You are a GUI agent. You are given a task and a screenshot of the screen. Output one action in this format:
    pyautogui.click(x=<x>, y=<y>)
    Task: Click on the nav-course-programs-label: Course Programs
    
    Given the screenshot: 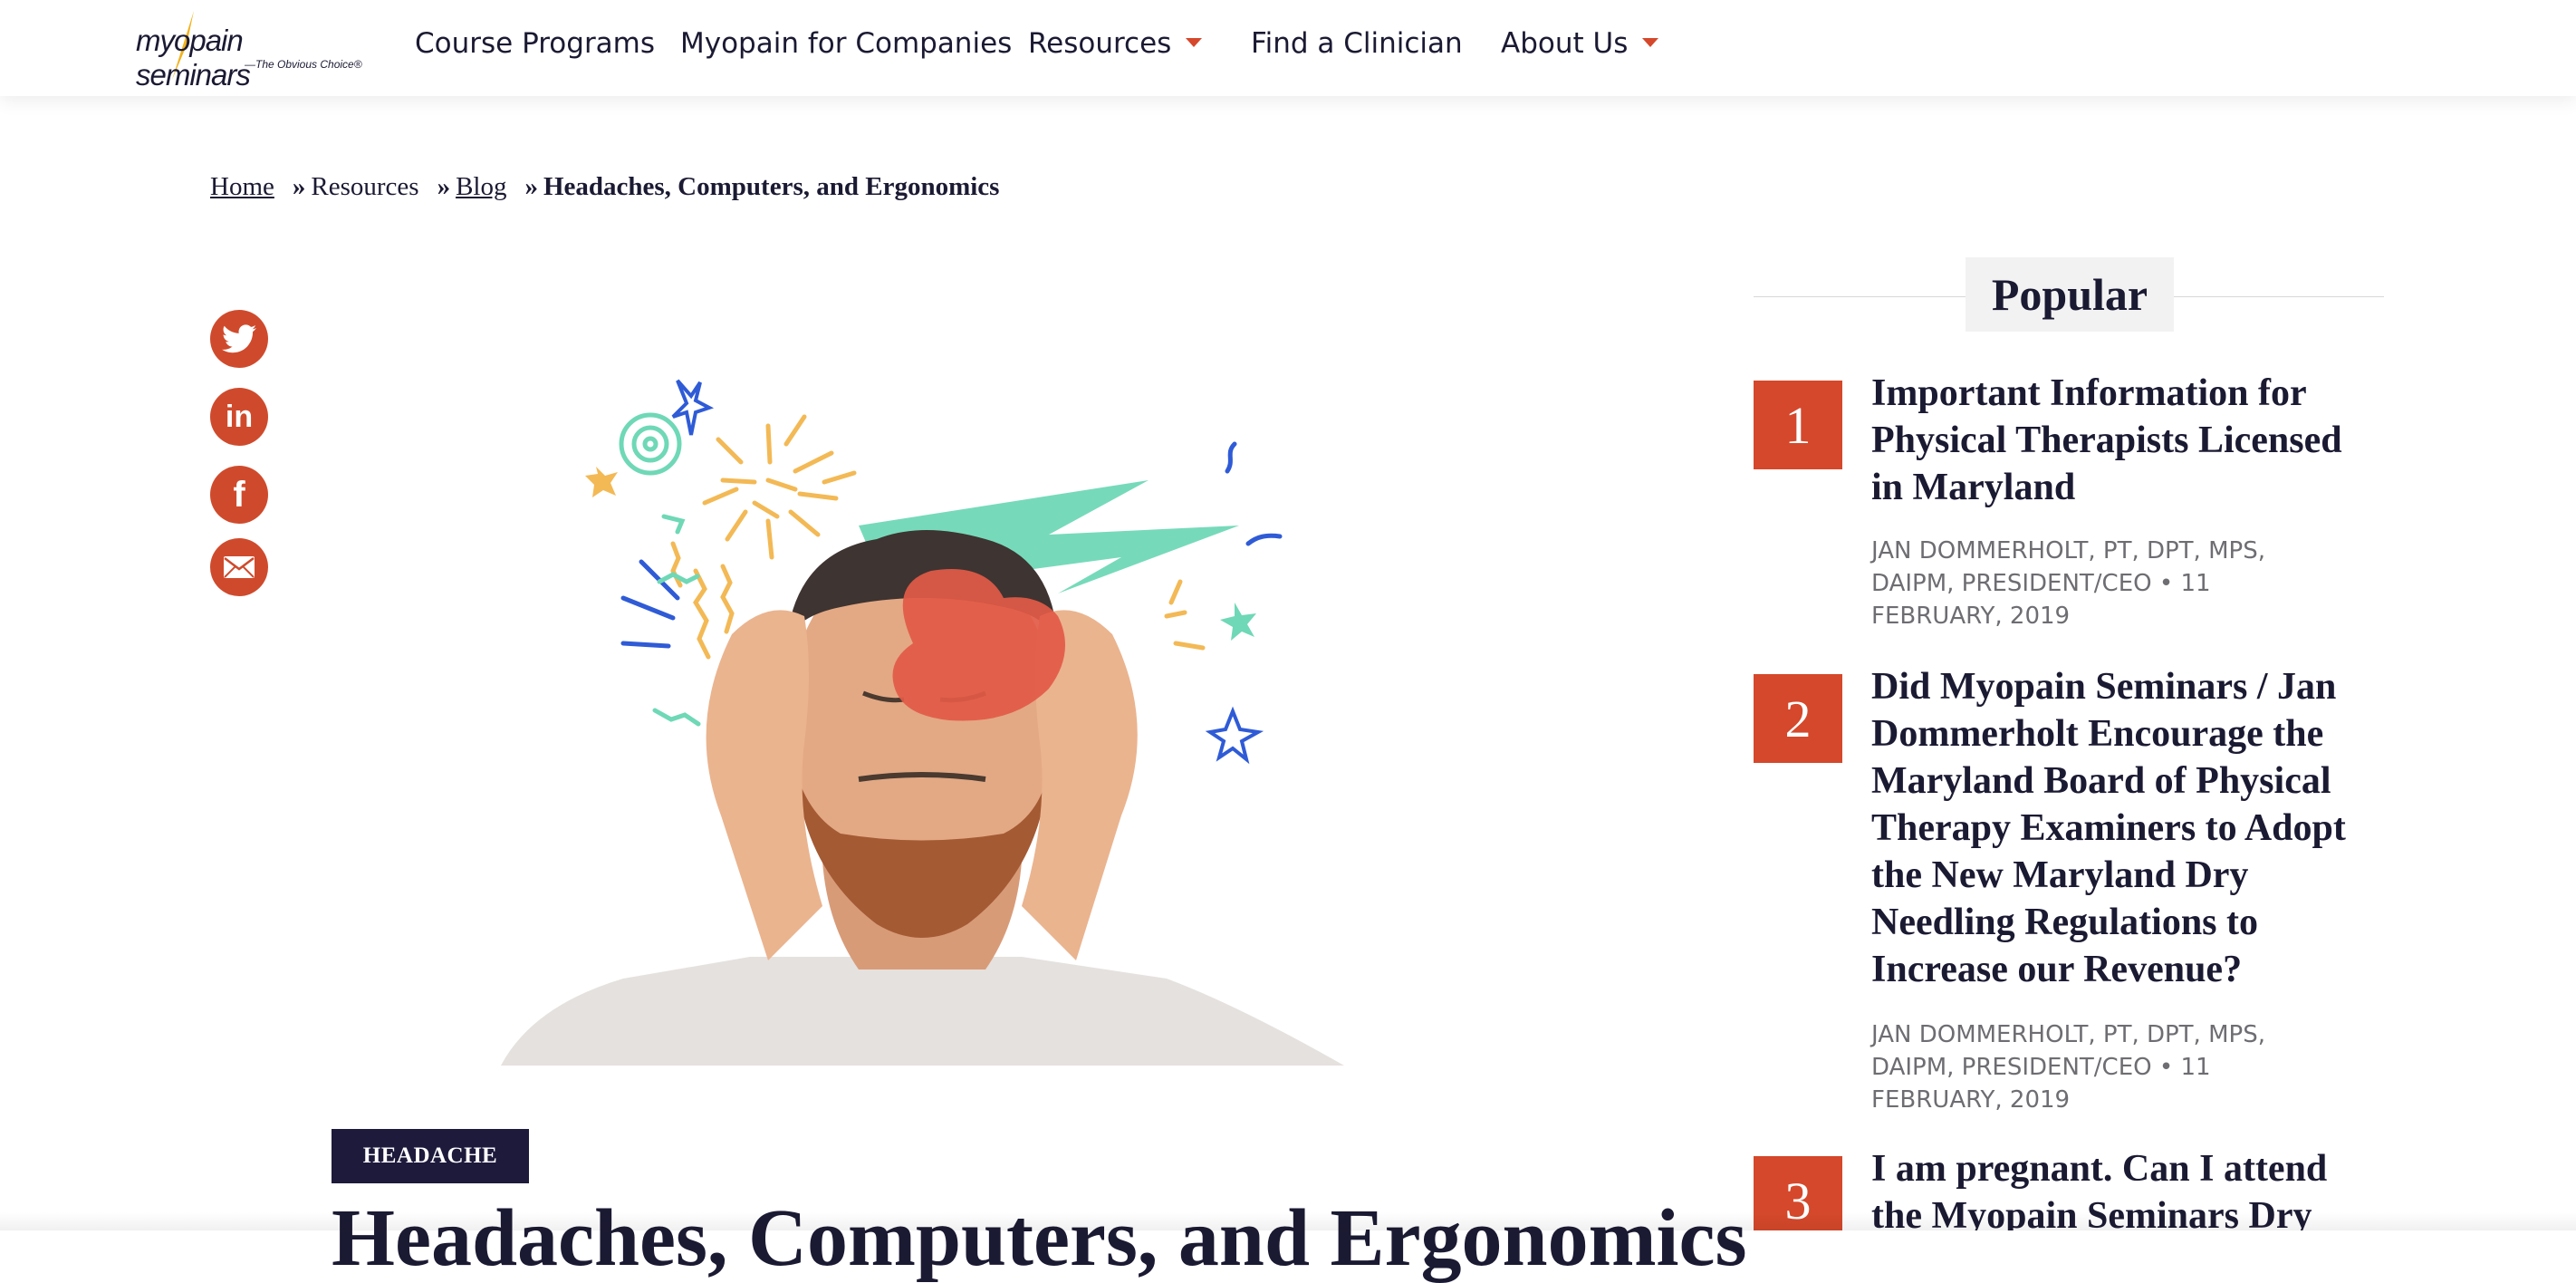 What is the action you would take?
    pyautogui.click(x=535, y=43)
    